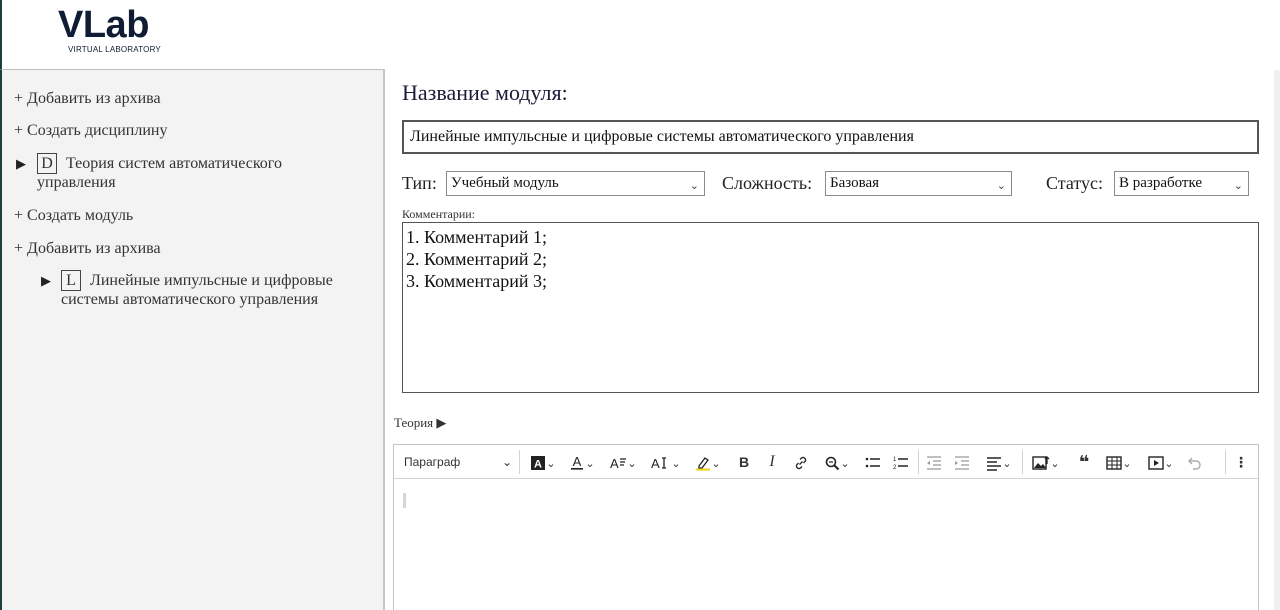 This screenshot has width=1280, height=610. Describe the element at coordinates (767, 183) in the screenshot. I see `complexity-label: Сложность:` at that location.